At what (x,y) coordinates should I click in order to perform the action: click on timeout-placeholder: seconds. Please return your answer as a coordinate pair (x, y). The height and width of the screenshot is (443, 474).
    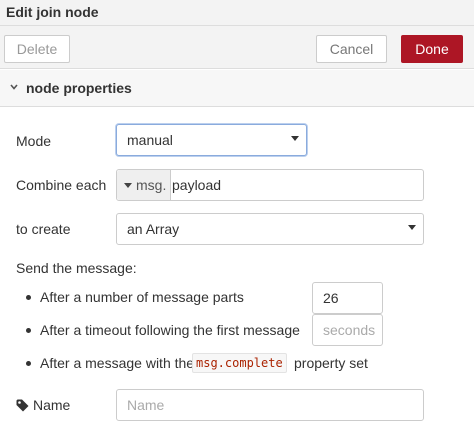
    Looking at the image, I should click on (349, 330).